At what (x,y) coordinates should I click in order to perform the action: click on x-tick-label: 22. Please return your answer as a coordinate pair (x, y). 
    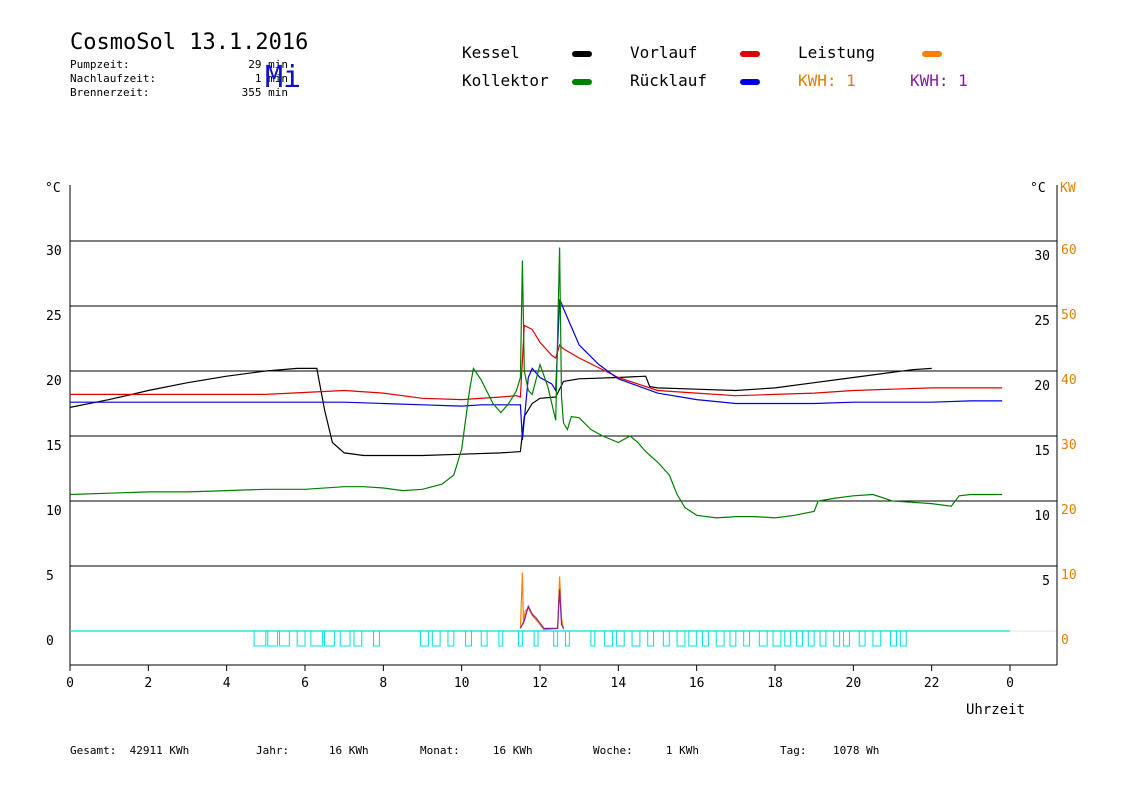
    Looking at the image, I should click on (932, 683).